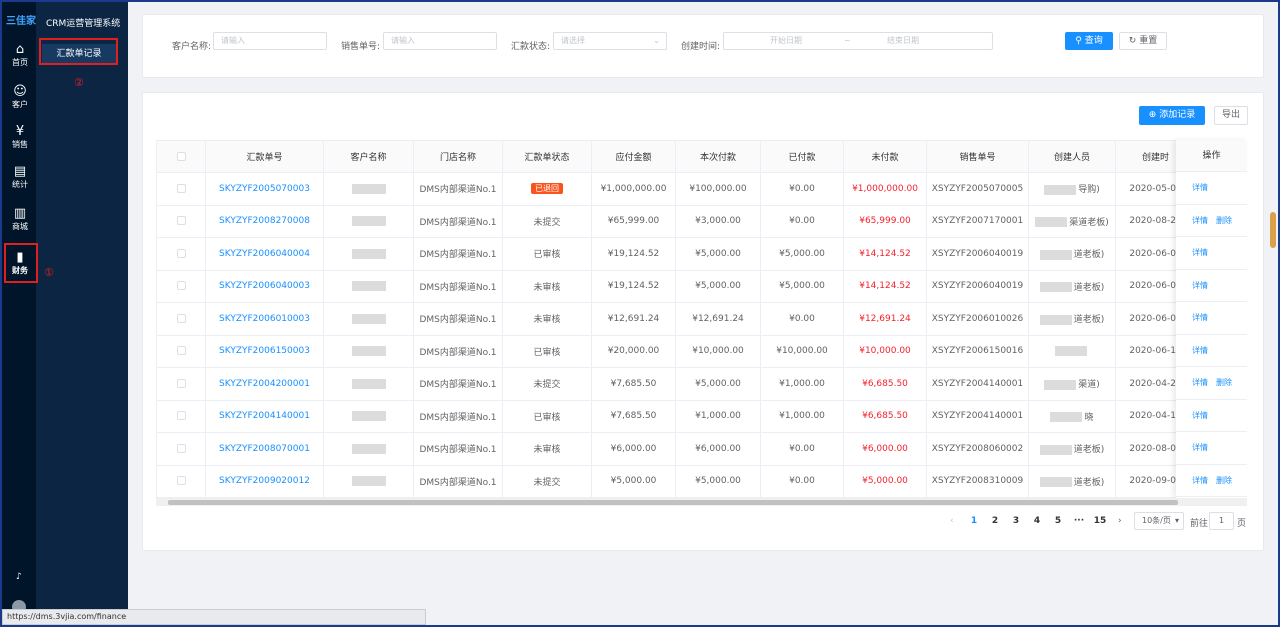 The height and width of the screenshot is (627, 1280). I want to click on status-text: 已审核, so click(547, 417).